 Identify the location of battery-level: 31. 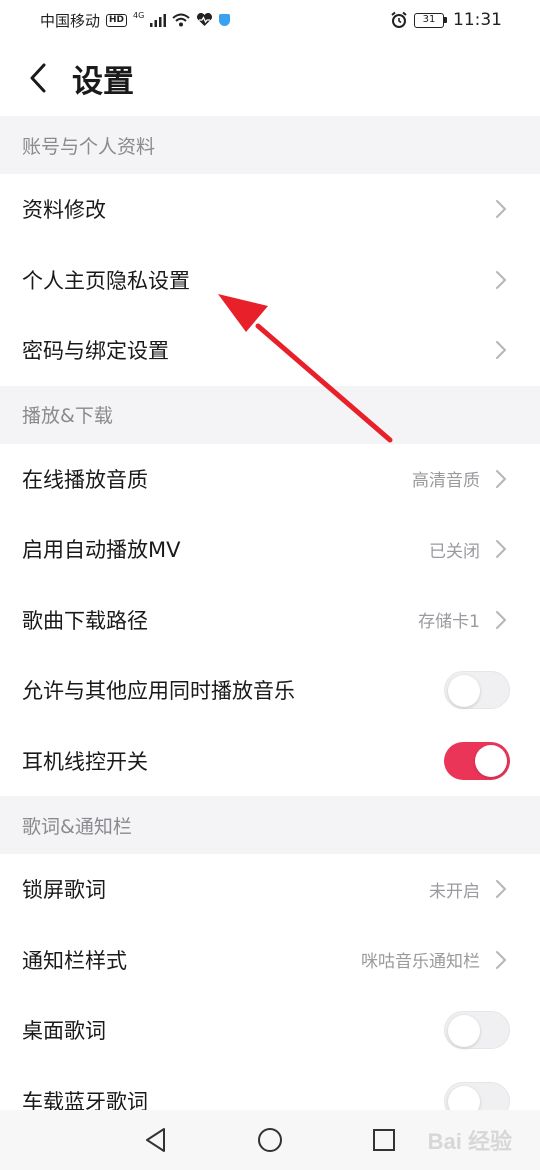
(429, 20).